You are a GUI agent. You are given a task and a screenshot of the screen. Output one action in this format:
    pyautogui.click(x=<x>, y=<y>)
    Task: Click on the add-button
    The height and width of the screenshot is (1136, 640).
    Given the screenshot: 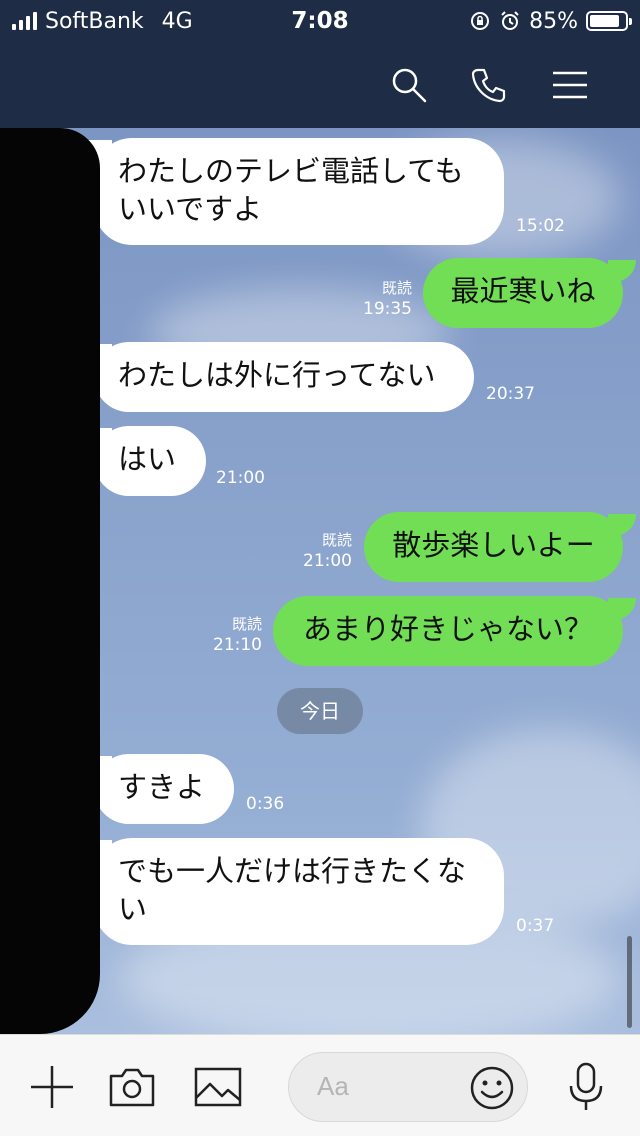 What is the action you would take?
    pyautogui.click(x=52, y=1087)
    